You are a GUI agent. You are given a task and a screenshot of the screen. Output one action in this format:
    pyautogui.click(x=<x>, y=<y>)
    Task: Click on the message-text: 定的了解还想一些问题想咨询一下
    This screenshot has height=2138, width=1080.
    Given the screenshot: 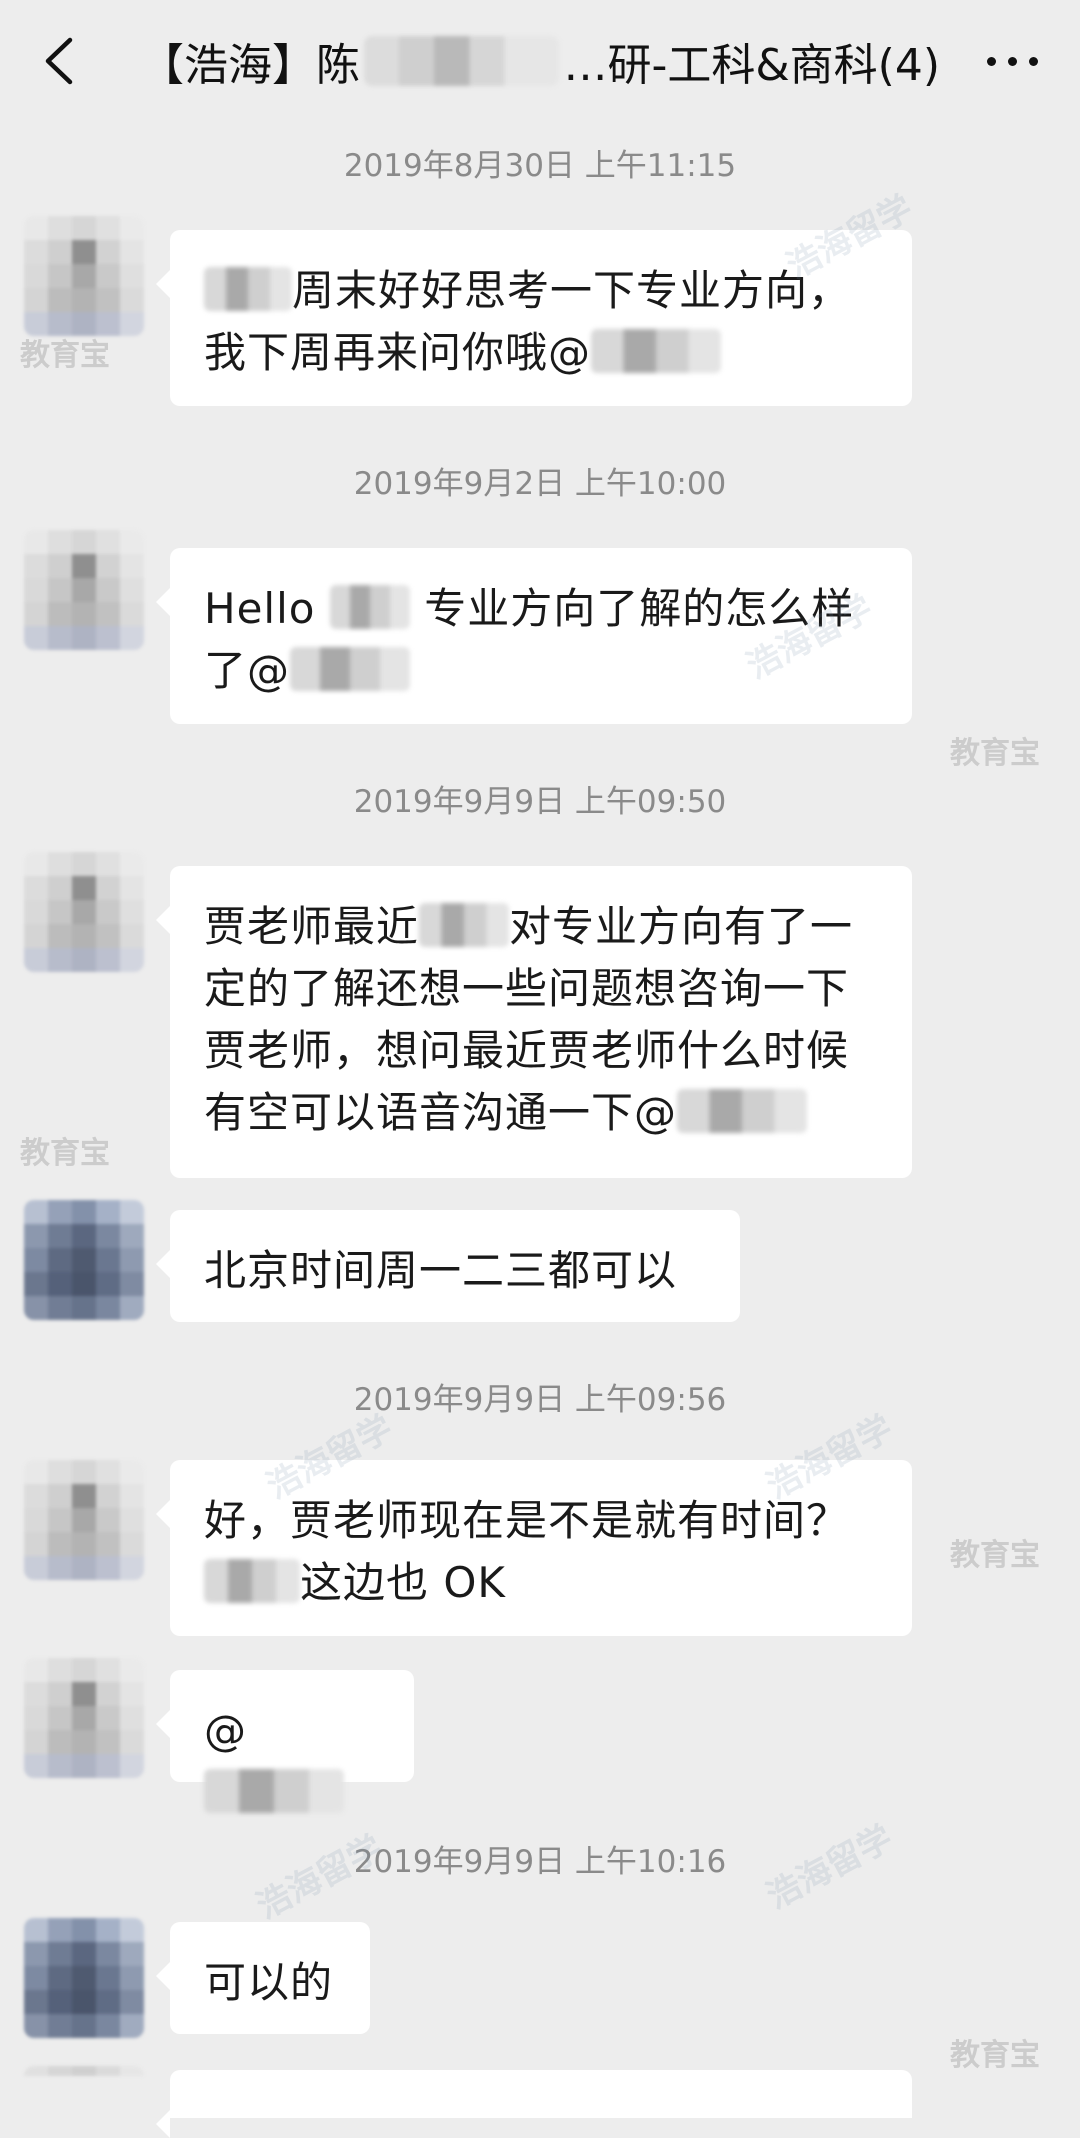 What is the action you would take?
    pyautogui.click(x=527, y=988)
    